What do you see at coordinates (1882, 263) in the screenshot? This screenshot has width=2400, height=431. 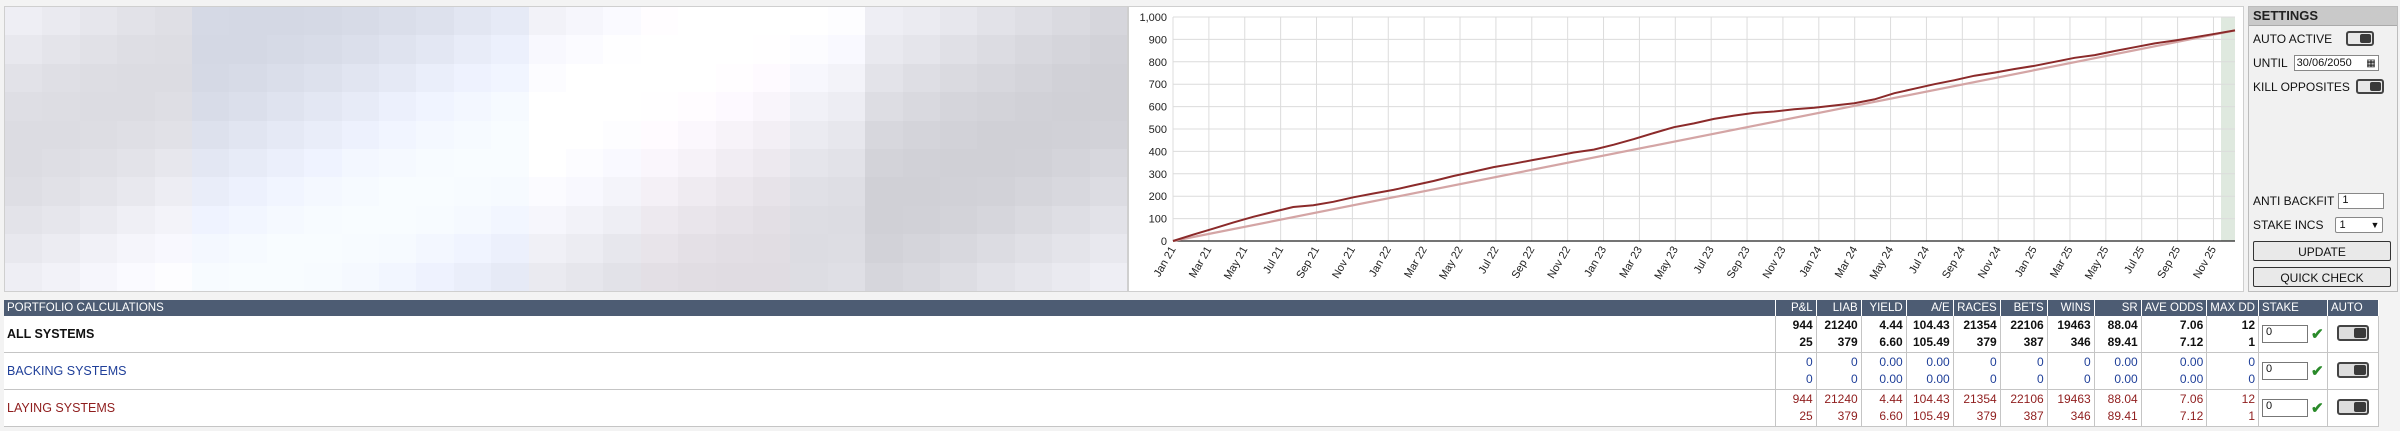 I see `x-tick-label: May 24` at bounding box center [1882, 263].